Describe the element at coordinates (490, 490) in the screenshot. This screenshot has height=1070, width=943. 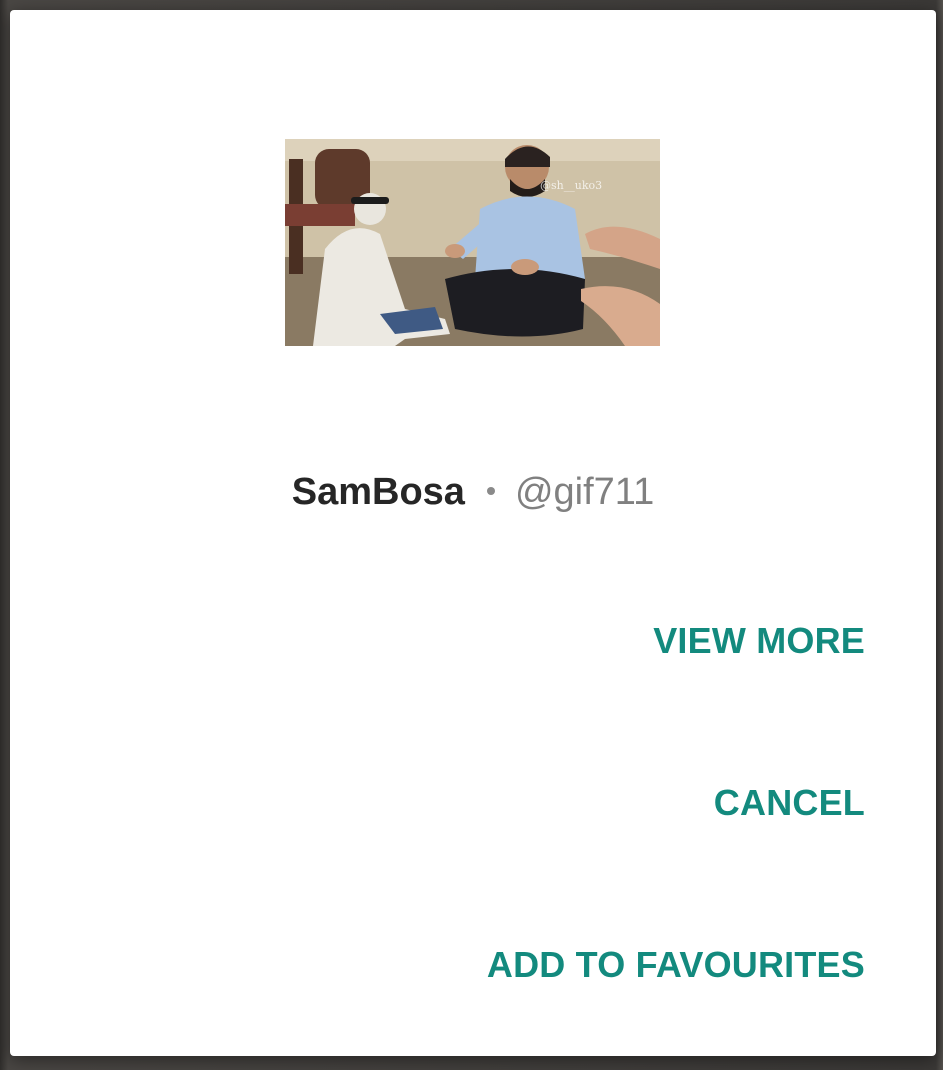
I see `separator-dot` at that location.